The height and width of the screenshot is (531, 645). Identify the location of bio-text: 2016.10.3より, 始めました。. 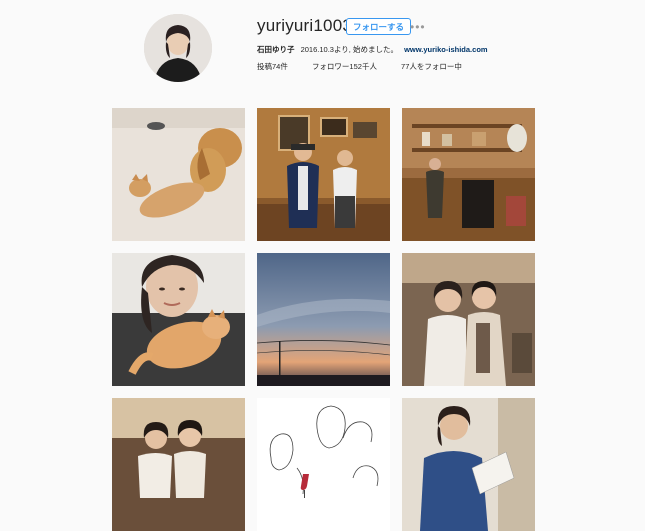
(349, 49).